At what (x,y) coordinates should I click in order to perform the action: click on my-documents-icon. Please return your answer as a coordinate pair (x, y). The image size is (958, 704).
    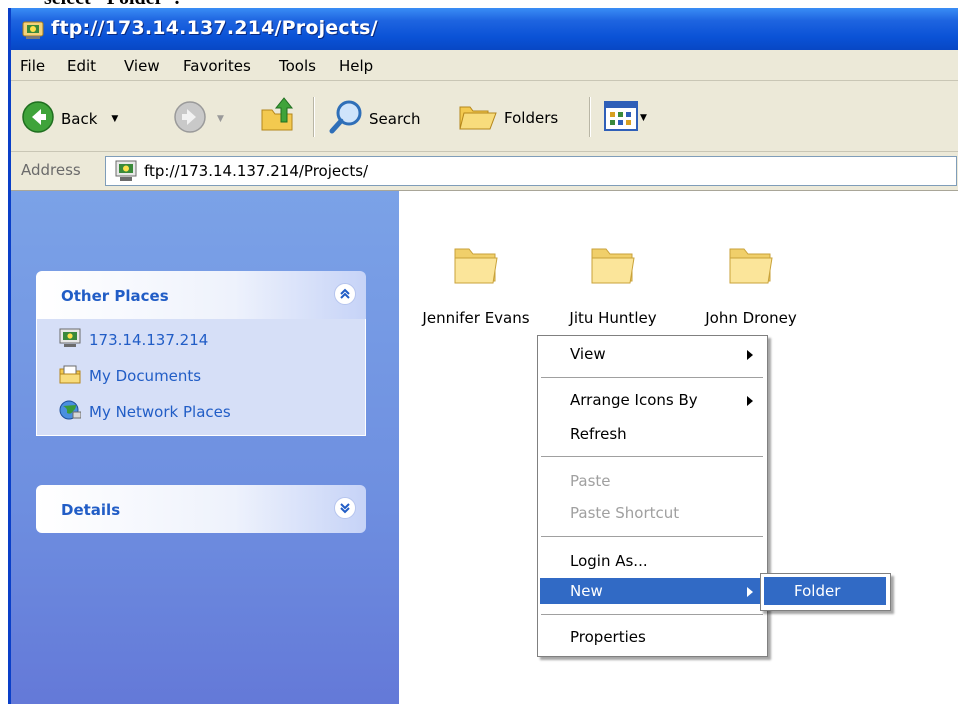
    Looking at the image, I should click on (70, 376).